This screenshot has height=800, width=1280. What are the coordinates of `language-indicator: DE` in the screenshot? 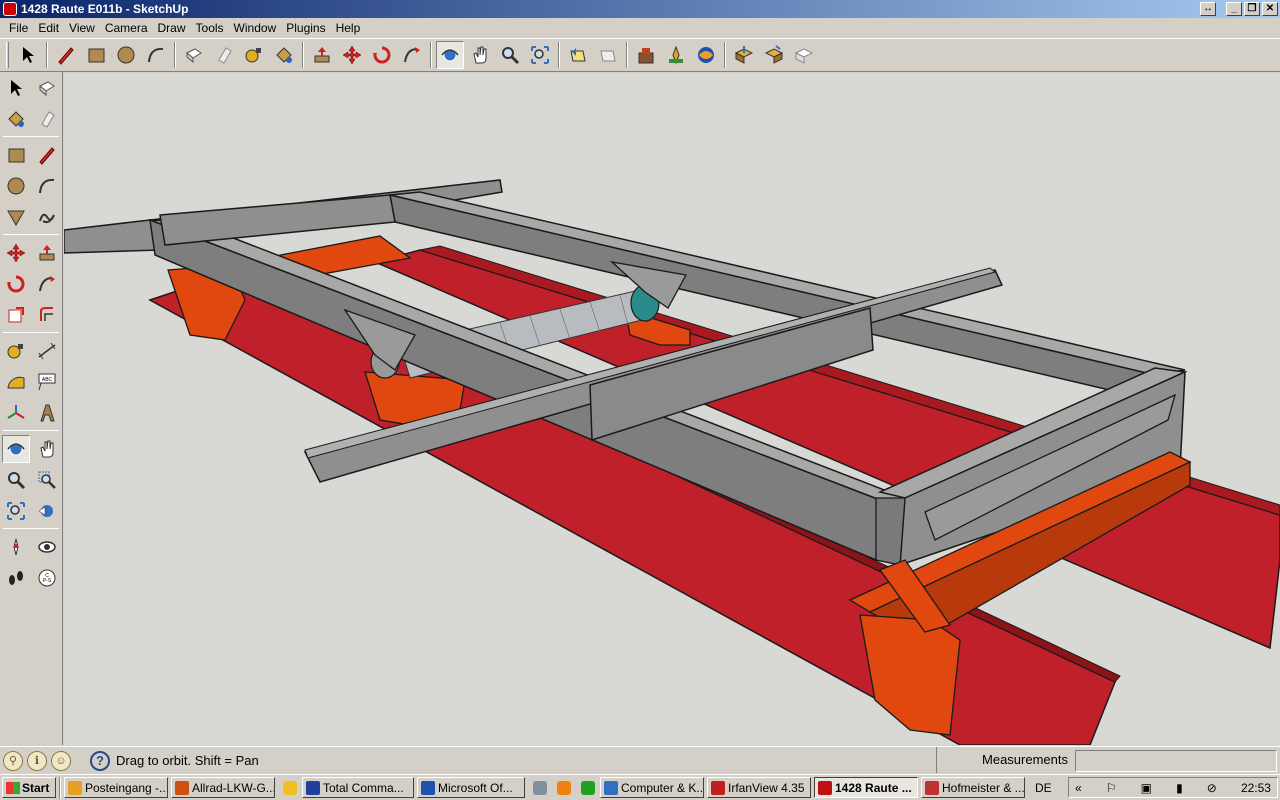 It's located at (1043, 788).